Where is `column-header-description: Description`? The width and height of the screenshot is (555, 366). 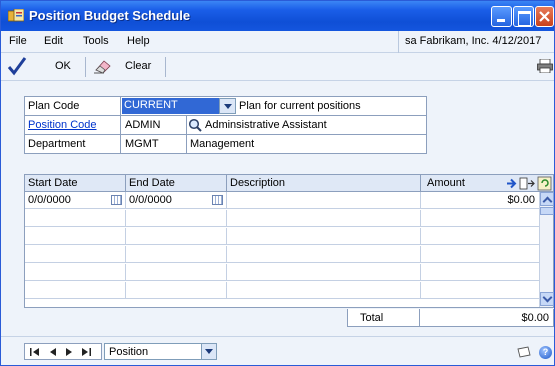 column-header-description: Description is located at coordinates (258, 183).